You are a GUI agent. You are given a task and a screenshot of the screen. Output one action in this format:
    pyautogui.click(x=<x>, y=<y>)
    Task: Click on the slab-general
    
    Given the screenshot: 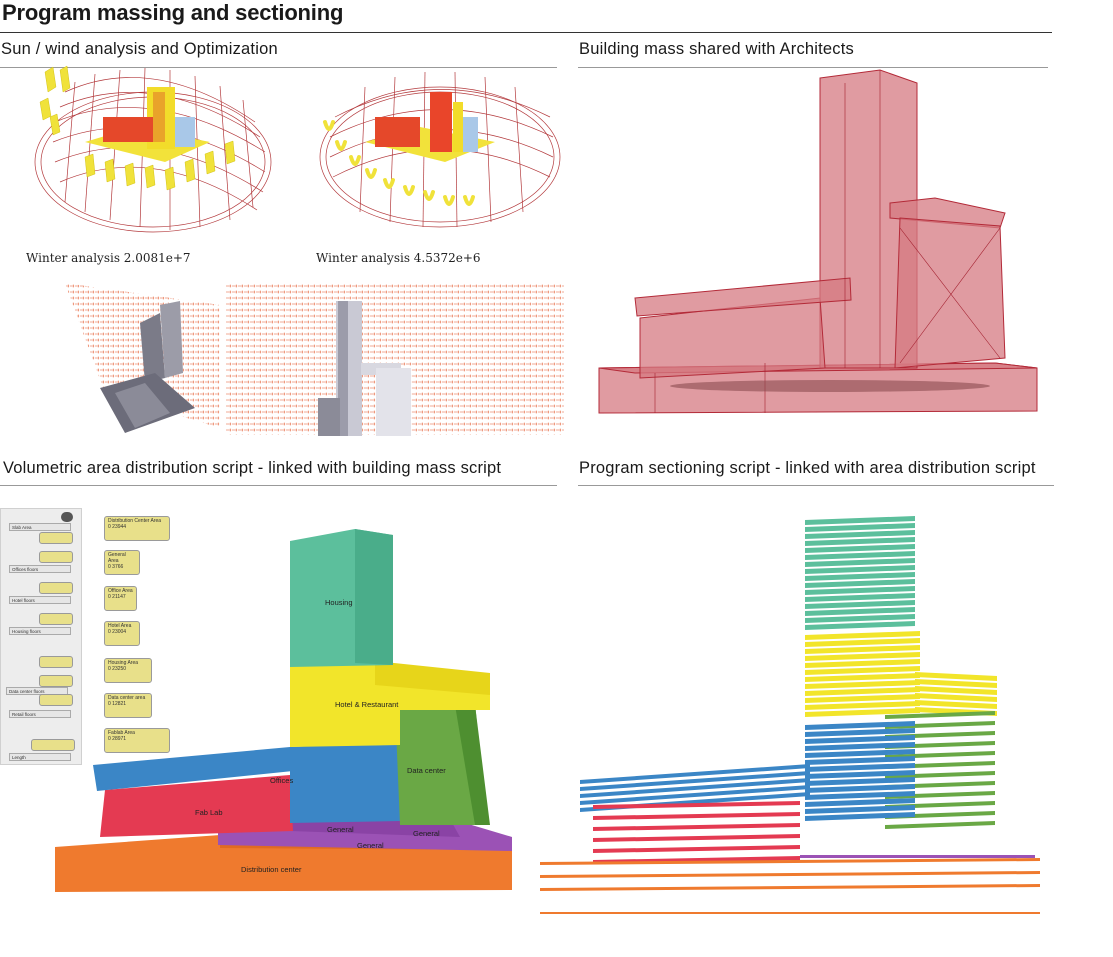 What is the action you would take?
    pyautogui.click(x=917, y=856)
    